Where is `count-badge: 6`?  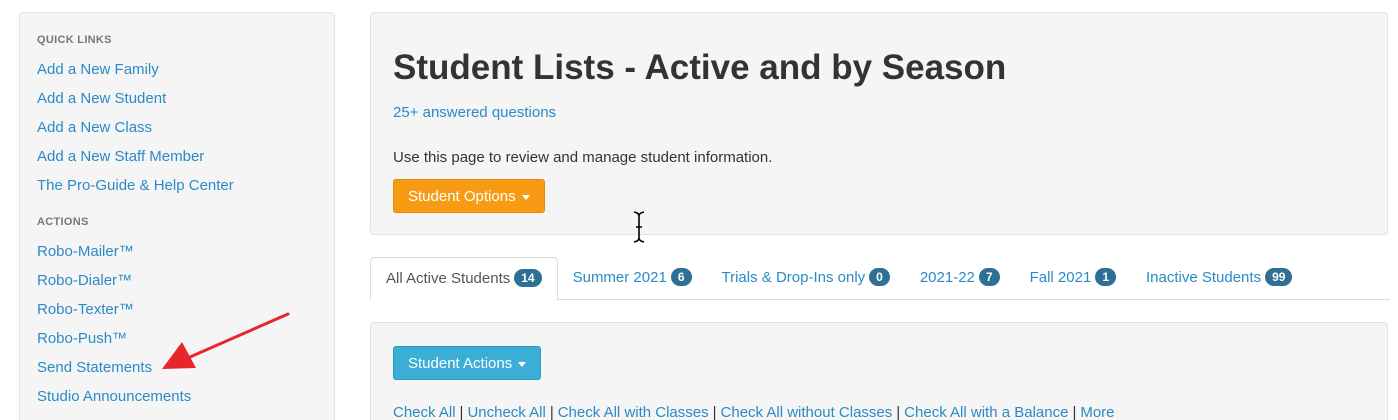
count-badge: 6 is located at coordinates (681, 277).